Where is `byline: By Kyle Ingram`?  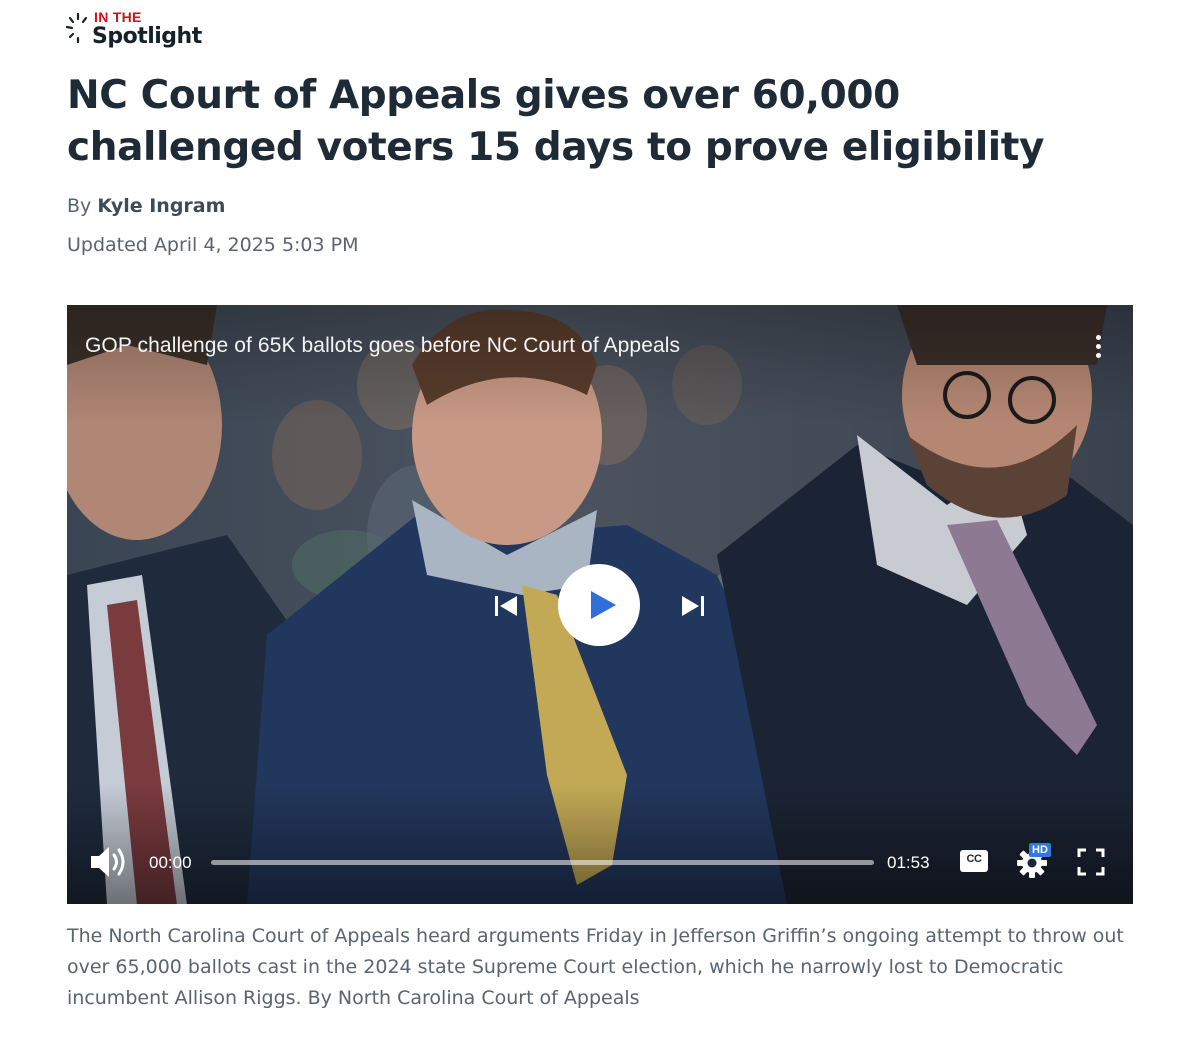
byline: By Kyle Ingram is located at coordinates (146, 206).